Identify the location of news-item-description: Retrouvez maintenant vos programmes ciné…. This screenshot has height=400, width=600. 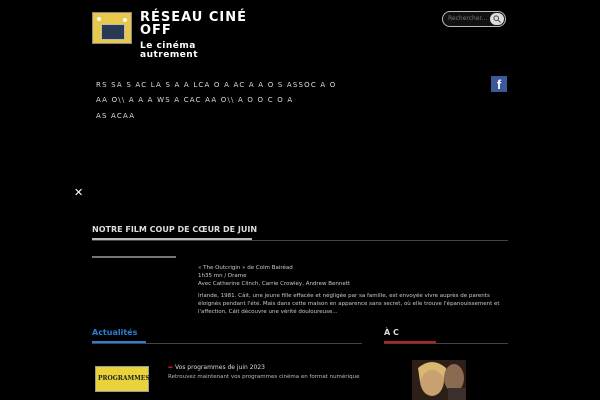
(264, 377).